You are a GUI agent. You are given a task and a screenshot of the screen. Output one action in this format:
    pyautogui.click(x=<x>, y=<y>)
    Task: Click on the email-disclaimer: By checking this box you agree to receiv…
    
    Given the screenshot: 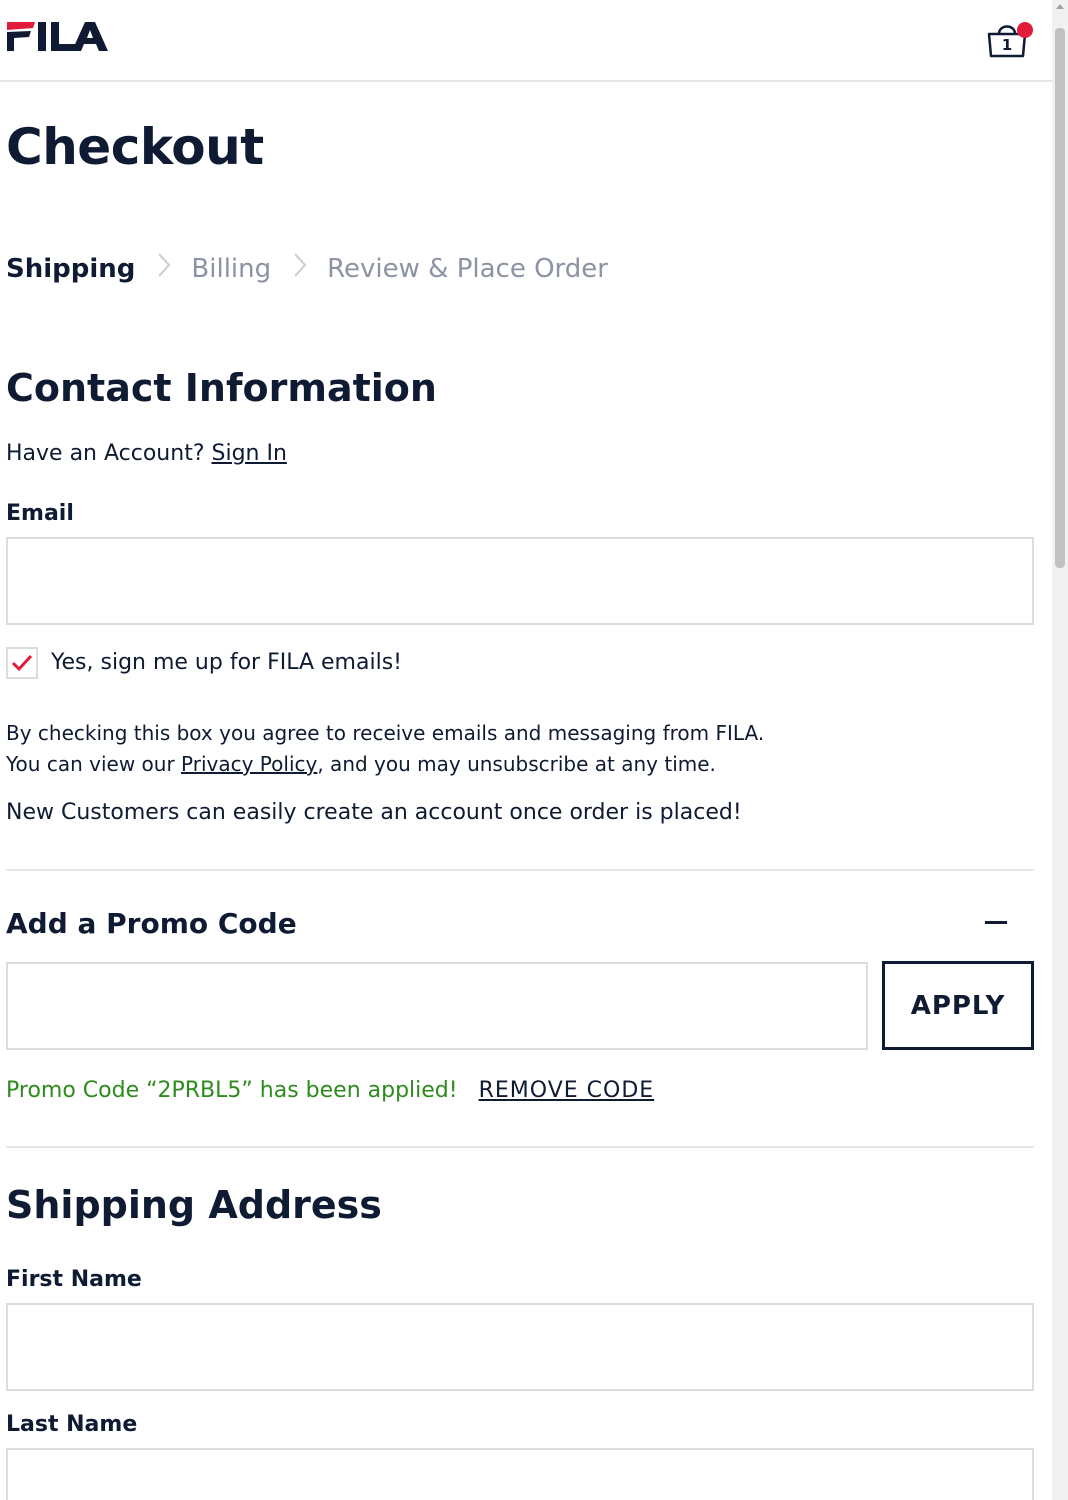 What is the action you would take?
    pyautogui.click(x=386, y=749)
    